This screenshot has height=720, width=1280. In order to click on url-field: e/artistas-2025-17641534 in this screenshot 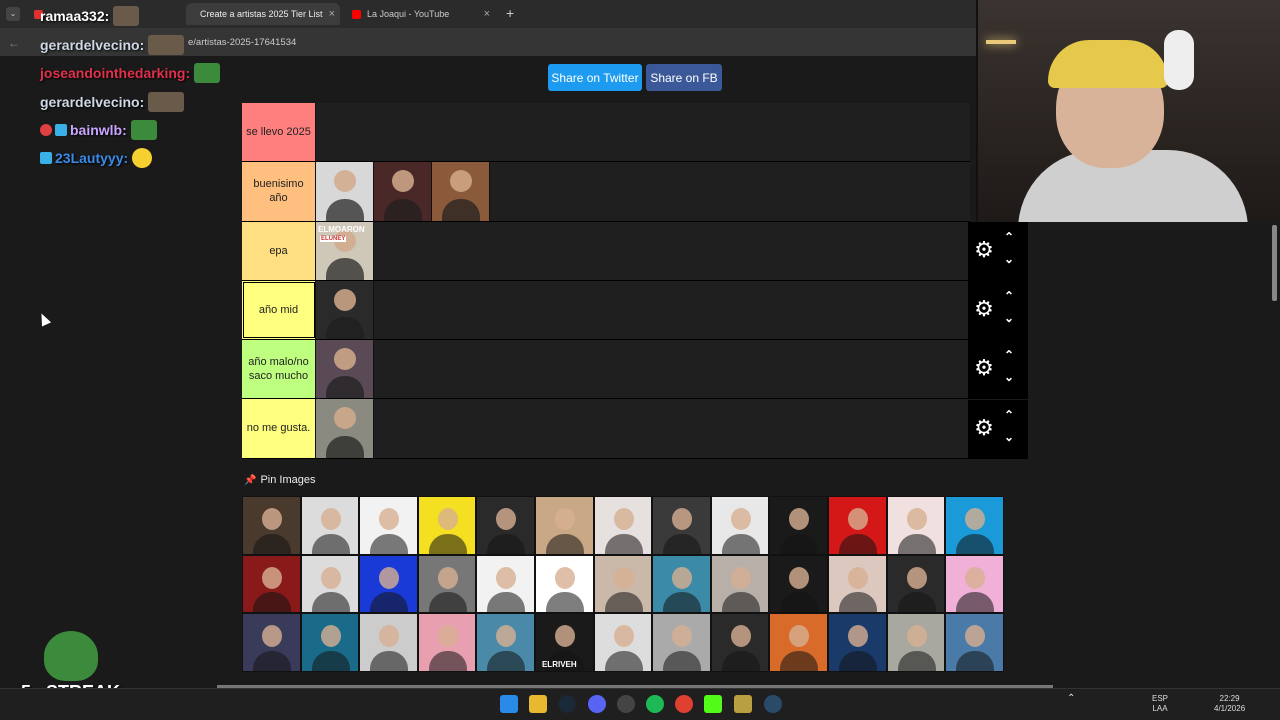, I will do `click(242, 42)`.